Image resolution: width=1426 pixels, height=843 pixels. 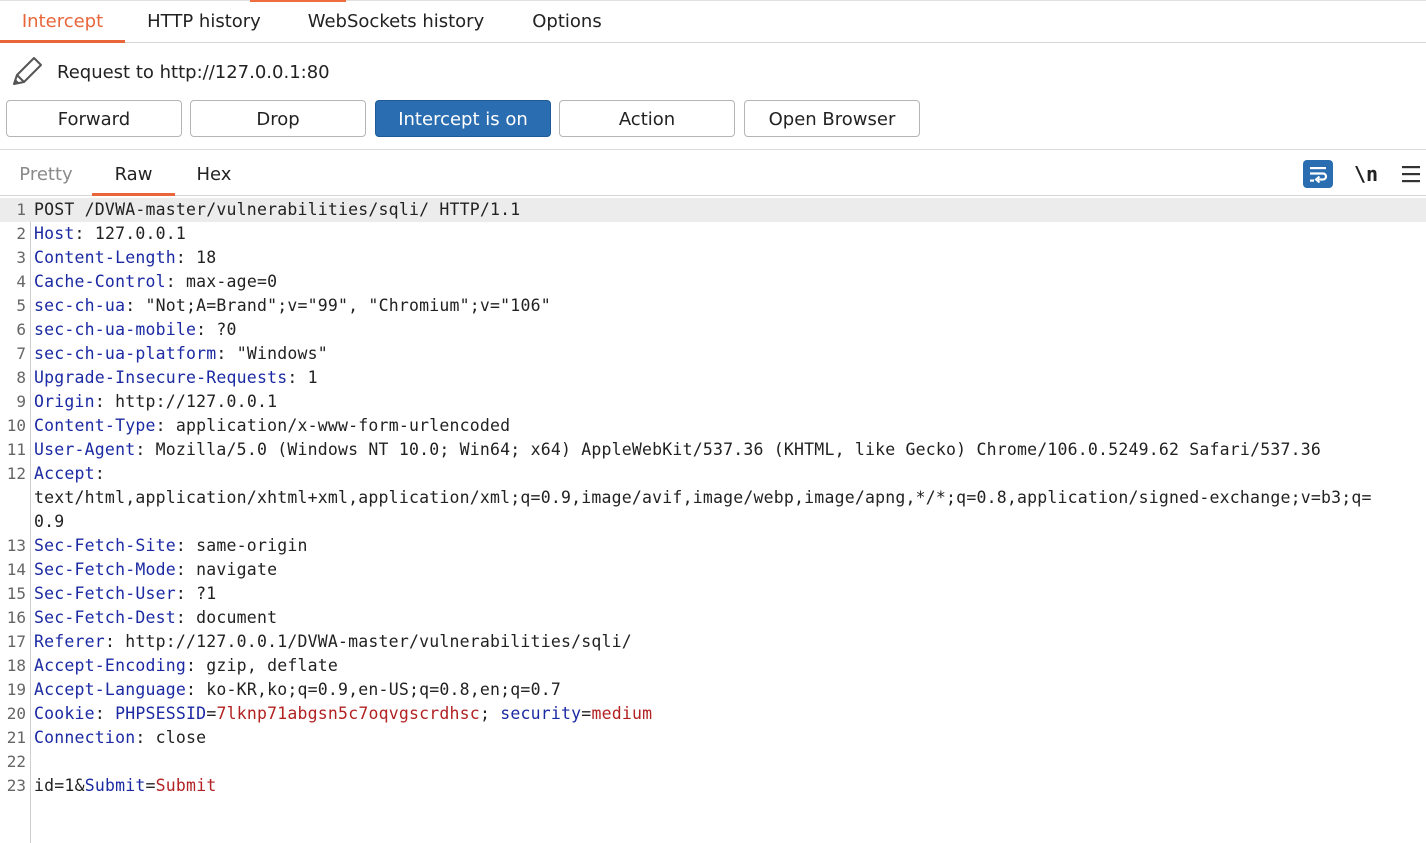 What do you see at coordinates (99, 473) in the screenshot?
I see `header-value: :` at bounding box center [99, 473].